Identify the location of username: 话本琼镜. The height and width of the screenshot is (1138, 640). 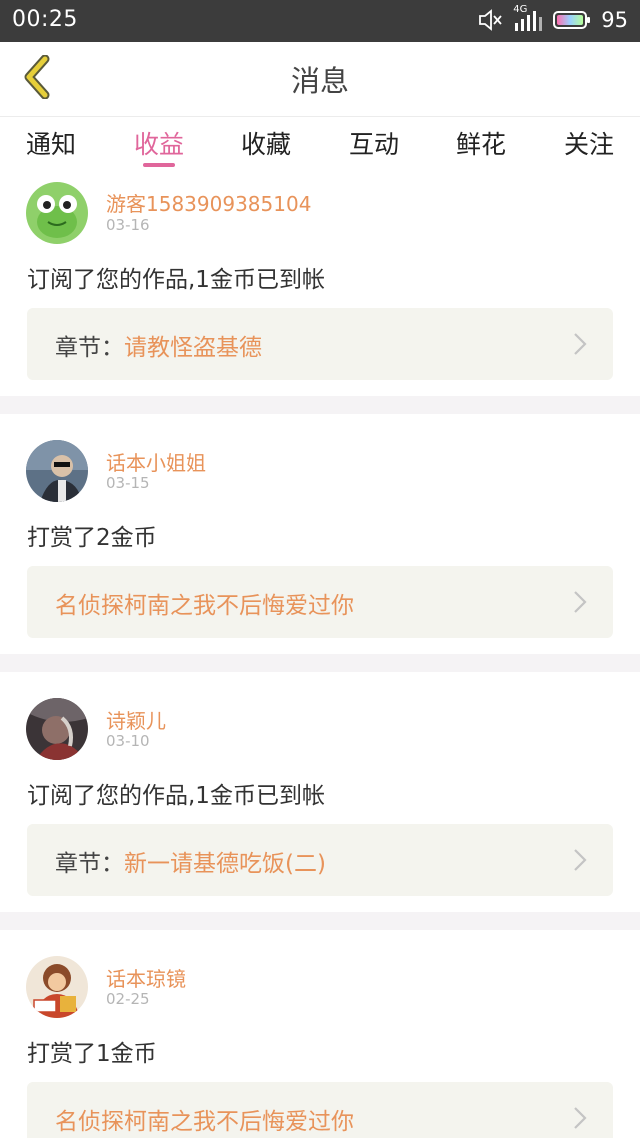
(146, 977).